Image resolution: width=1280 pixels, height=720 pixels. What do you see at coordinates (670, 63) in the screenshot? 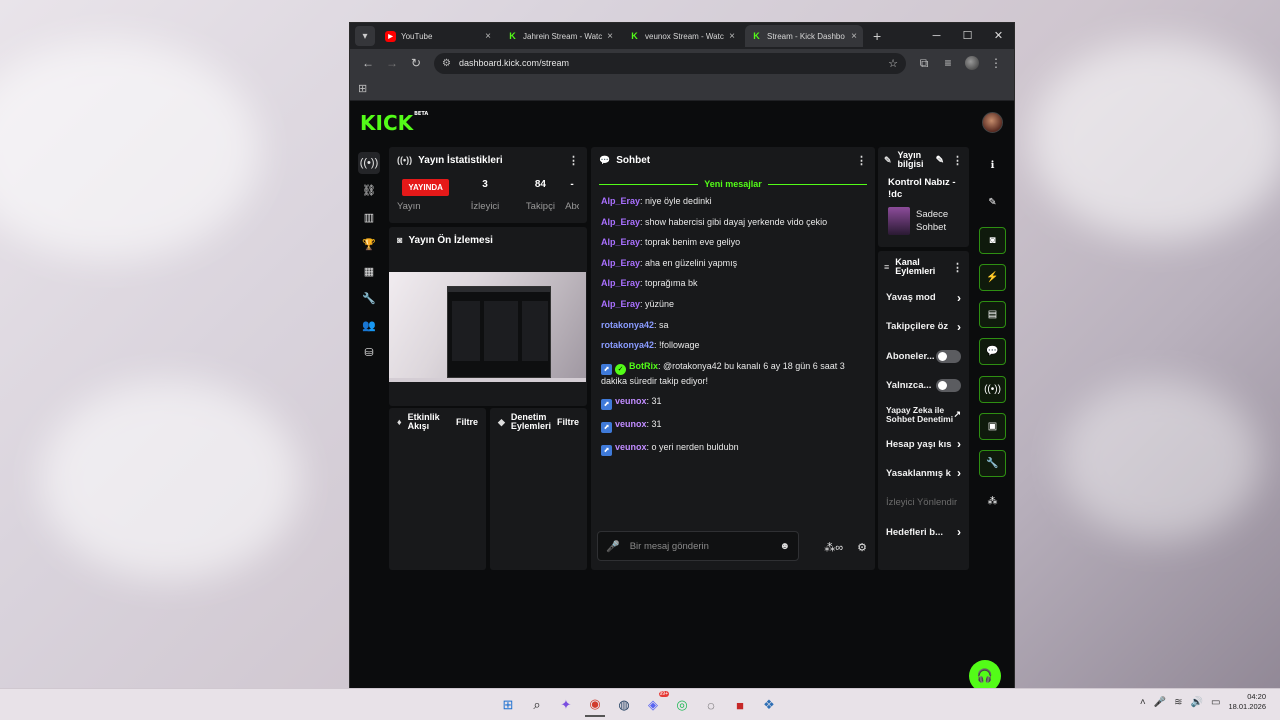
I see `address-bar: ⚙ dashboard.kick.com/stream ☆` at bounding box center [670, 63].